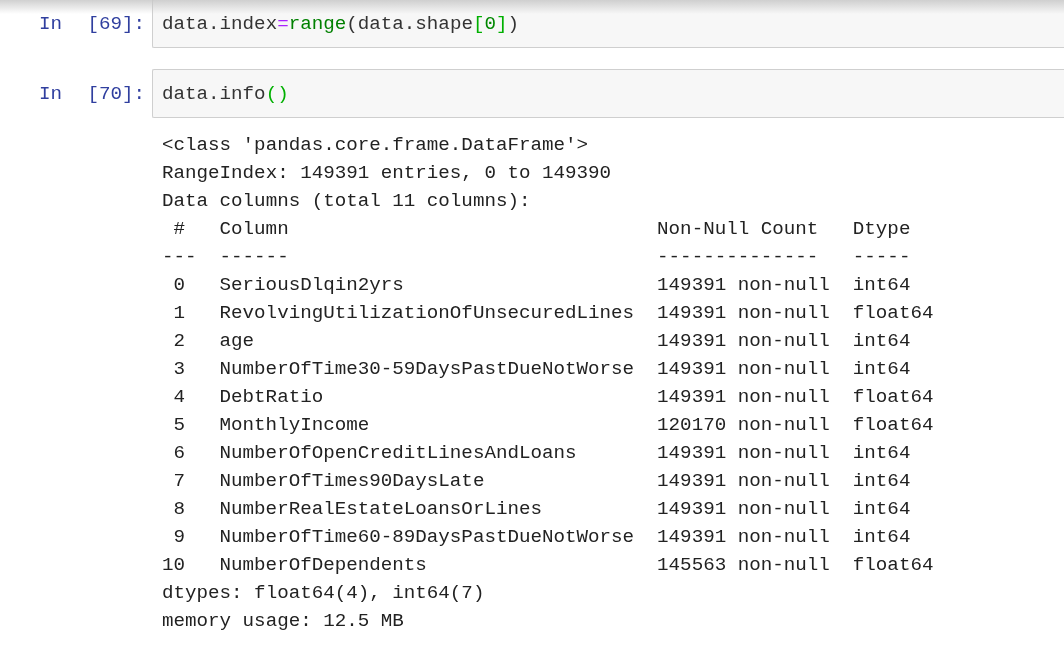 The width and height of the screenshot is (1064, 656). Describe the element at coordinates (427, 313) in the screenshot. I see `column-name: RevolvingUtilizationOfUnsecuredLines` at that location.